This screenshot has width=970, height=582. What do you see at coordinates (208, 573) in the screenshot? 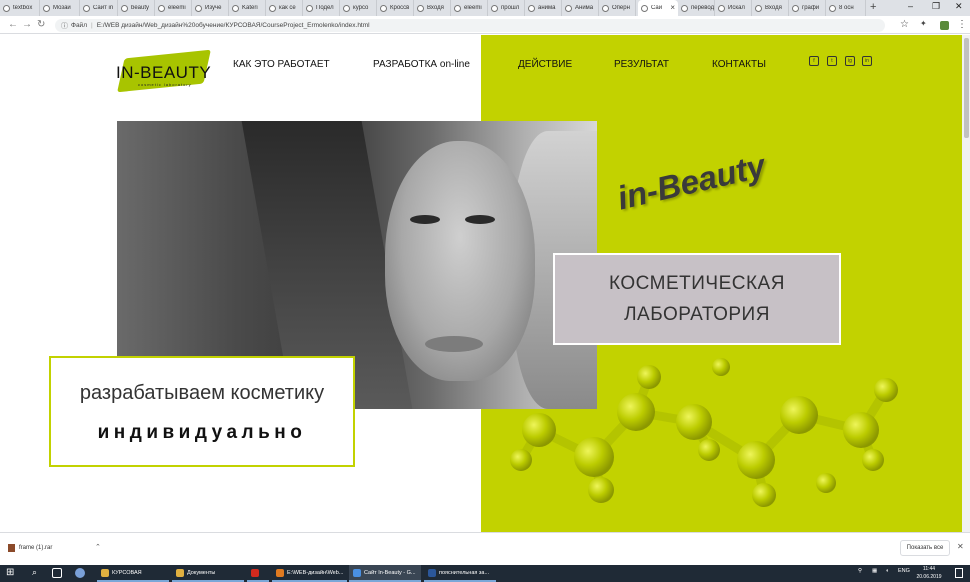
I see `taskbar-app: Документы` at bounding box center [208, 573].